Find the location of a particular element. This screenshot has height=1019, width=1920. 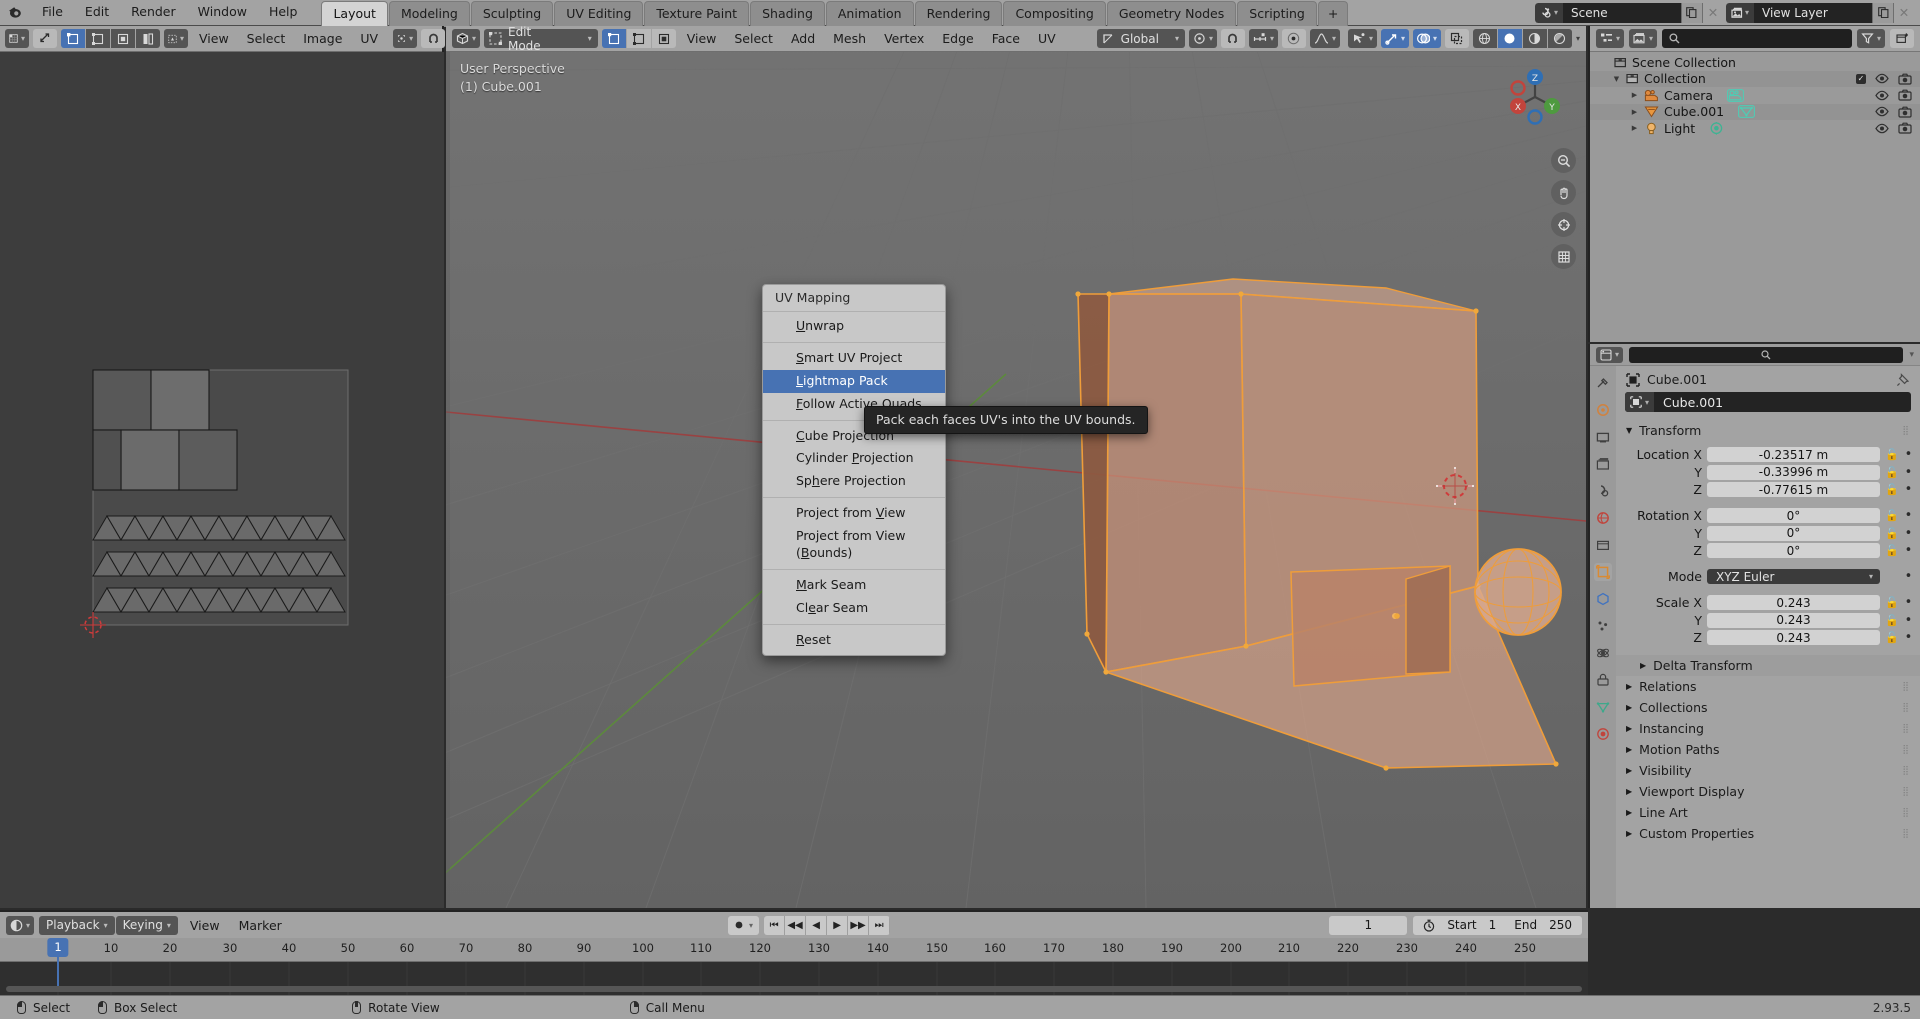

tab-tool-icon is located at coordinates (1603, 383).